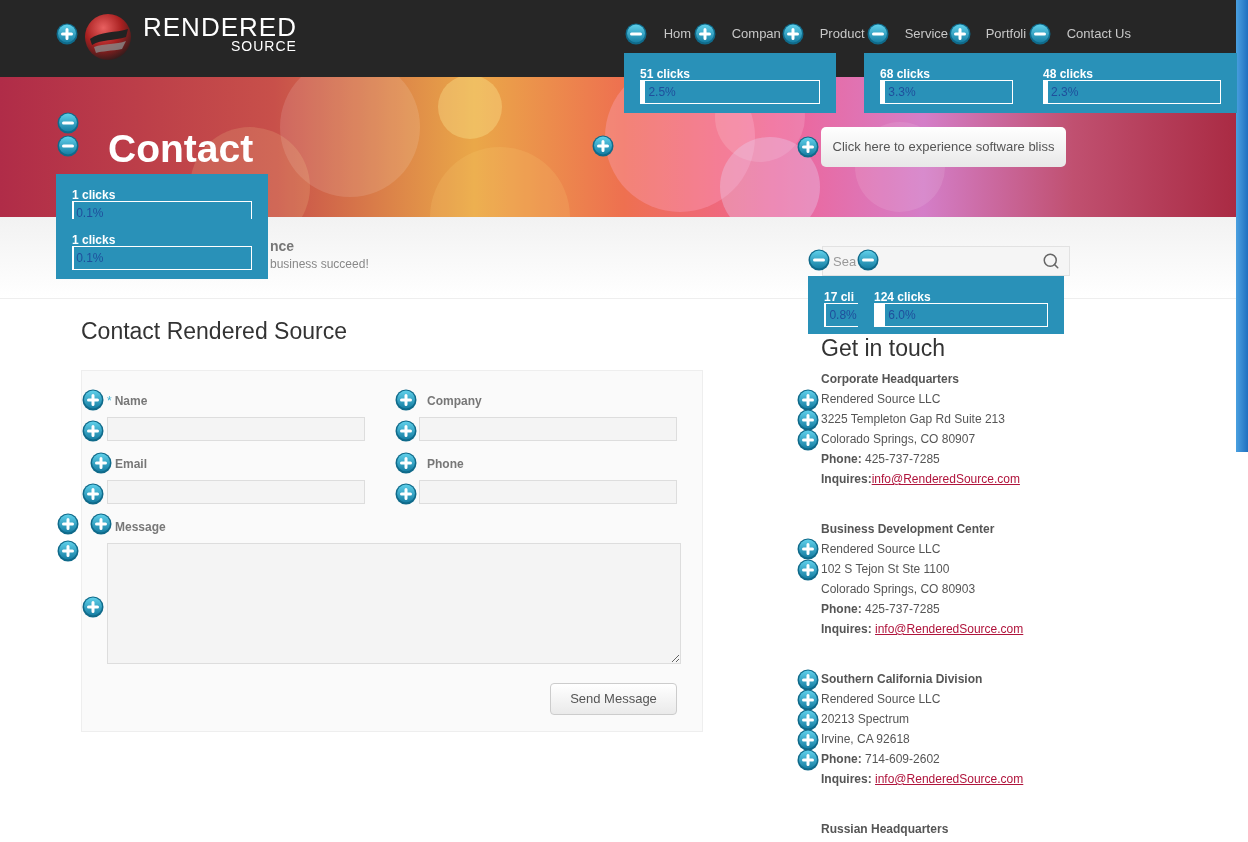  I want to click on nav-link: Hom, so click(697, 34).